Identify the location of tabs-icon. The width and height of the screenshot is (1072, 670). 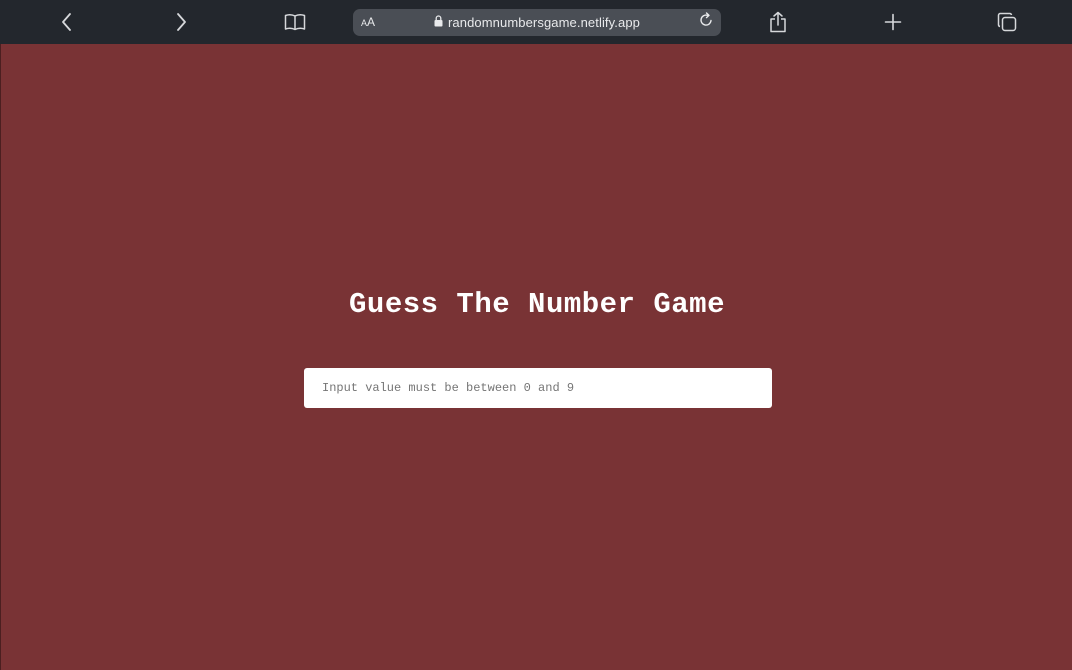
(1007, 22).